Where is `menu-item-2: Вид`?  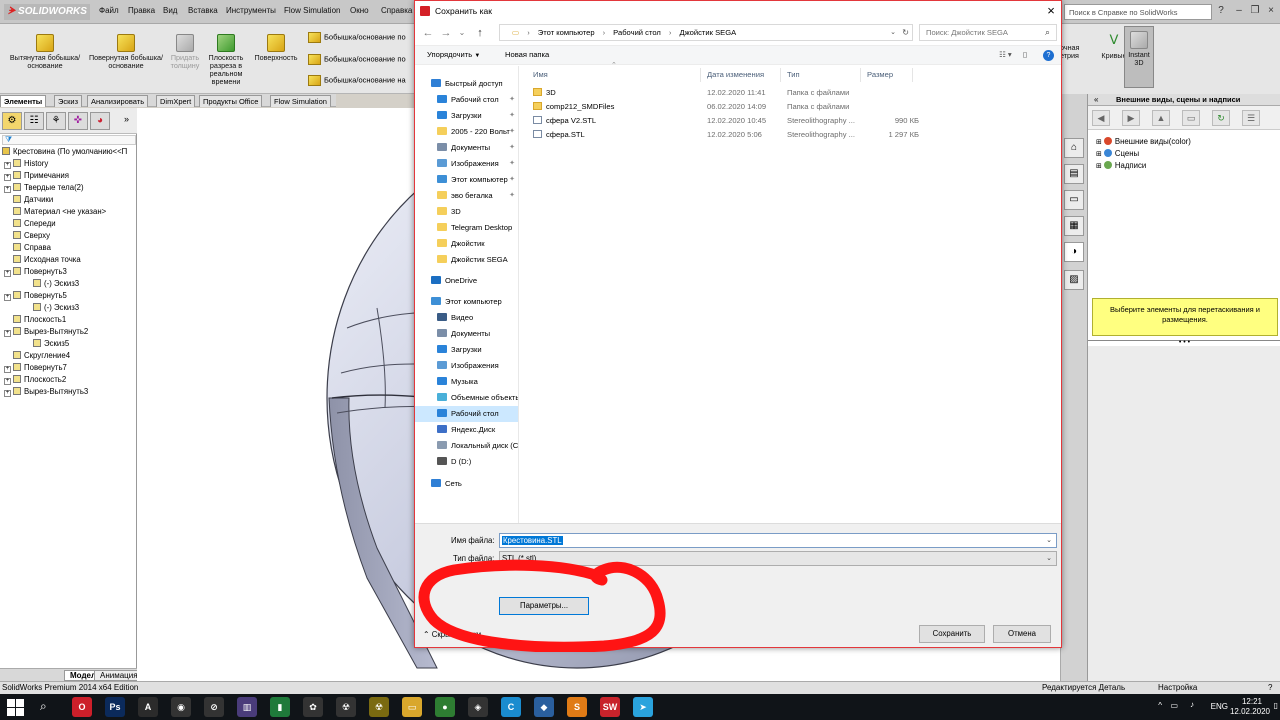 menu-item-2: Вид is located at coordinates (170, 10).